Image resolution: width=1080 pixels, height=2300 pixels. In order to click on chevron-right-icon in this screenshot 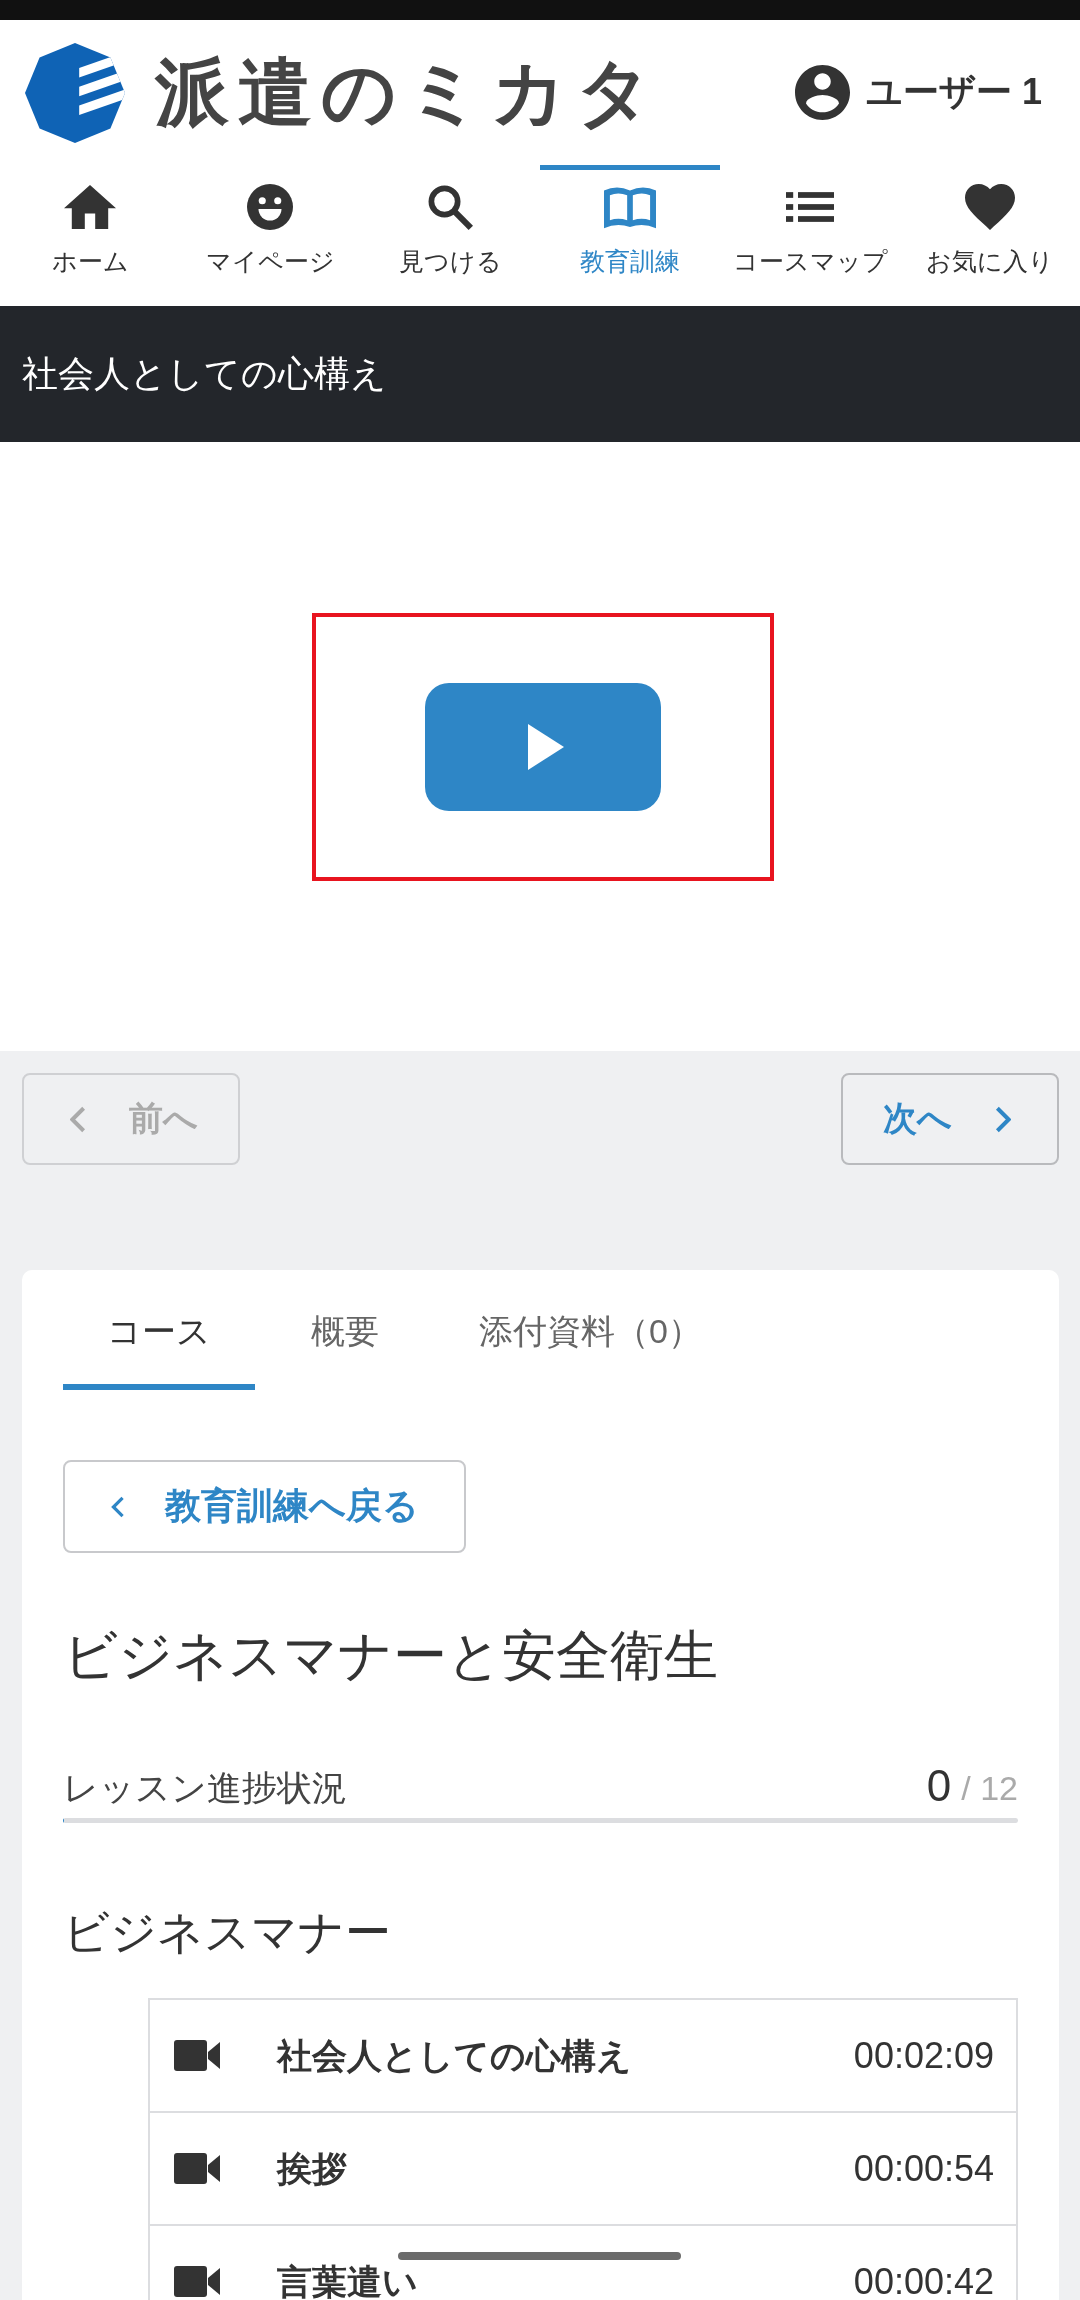, I will do `click(1003, 1119)`.